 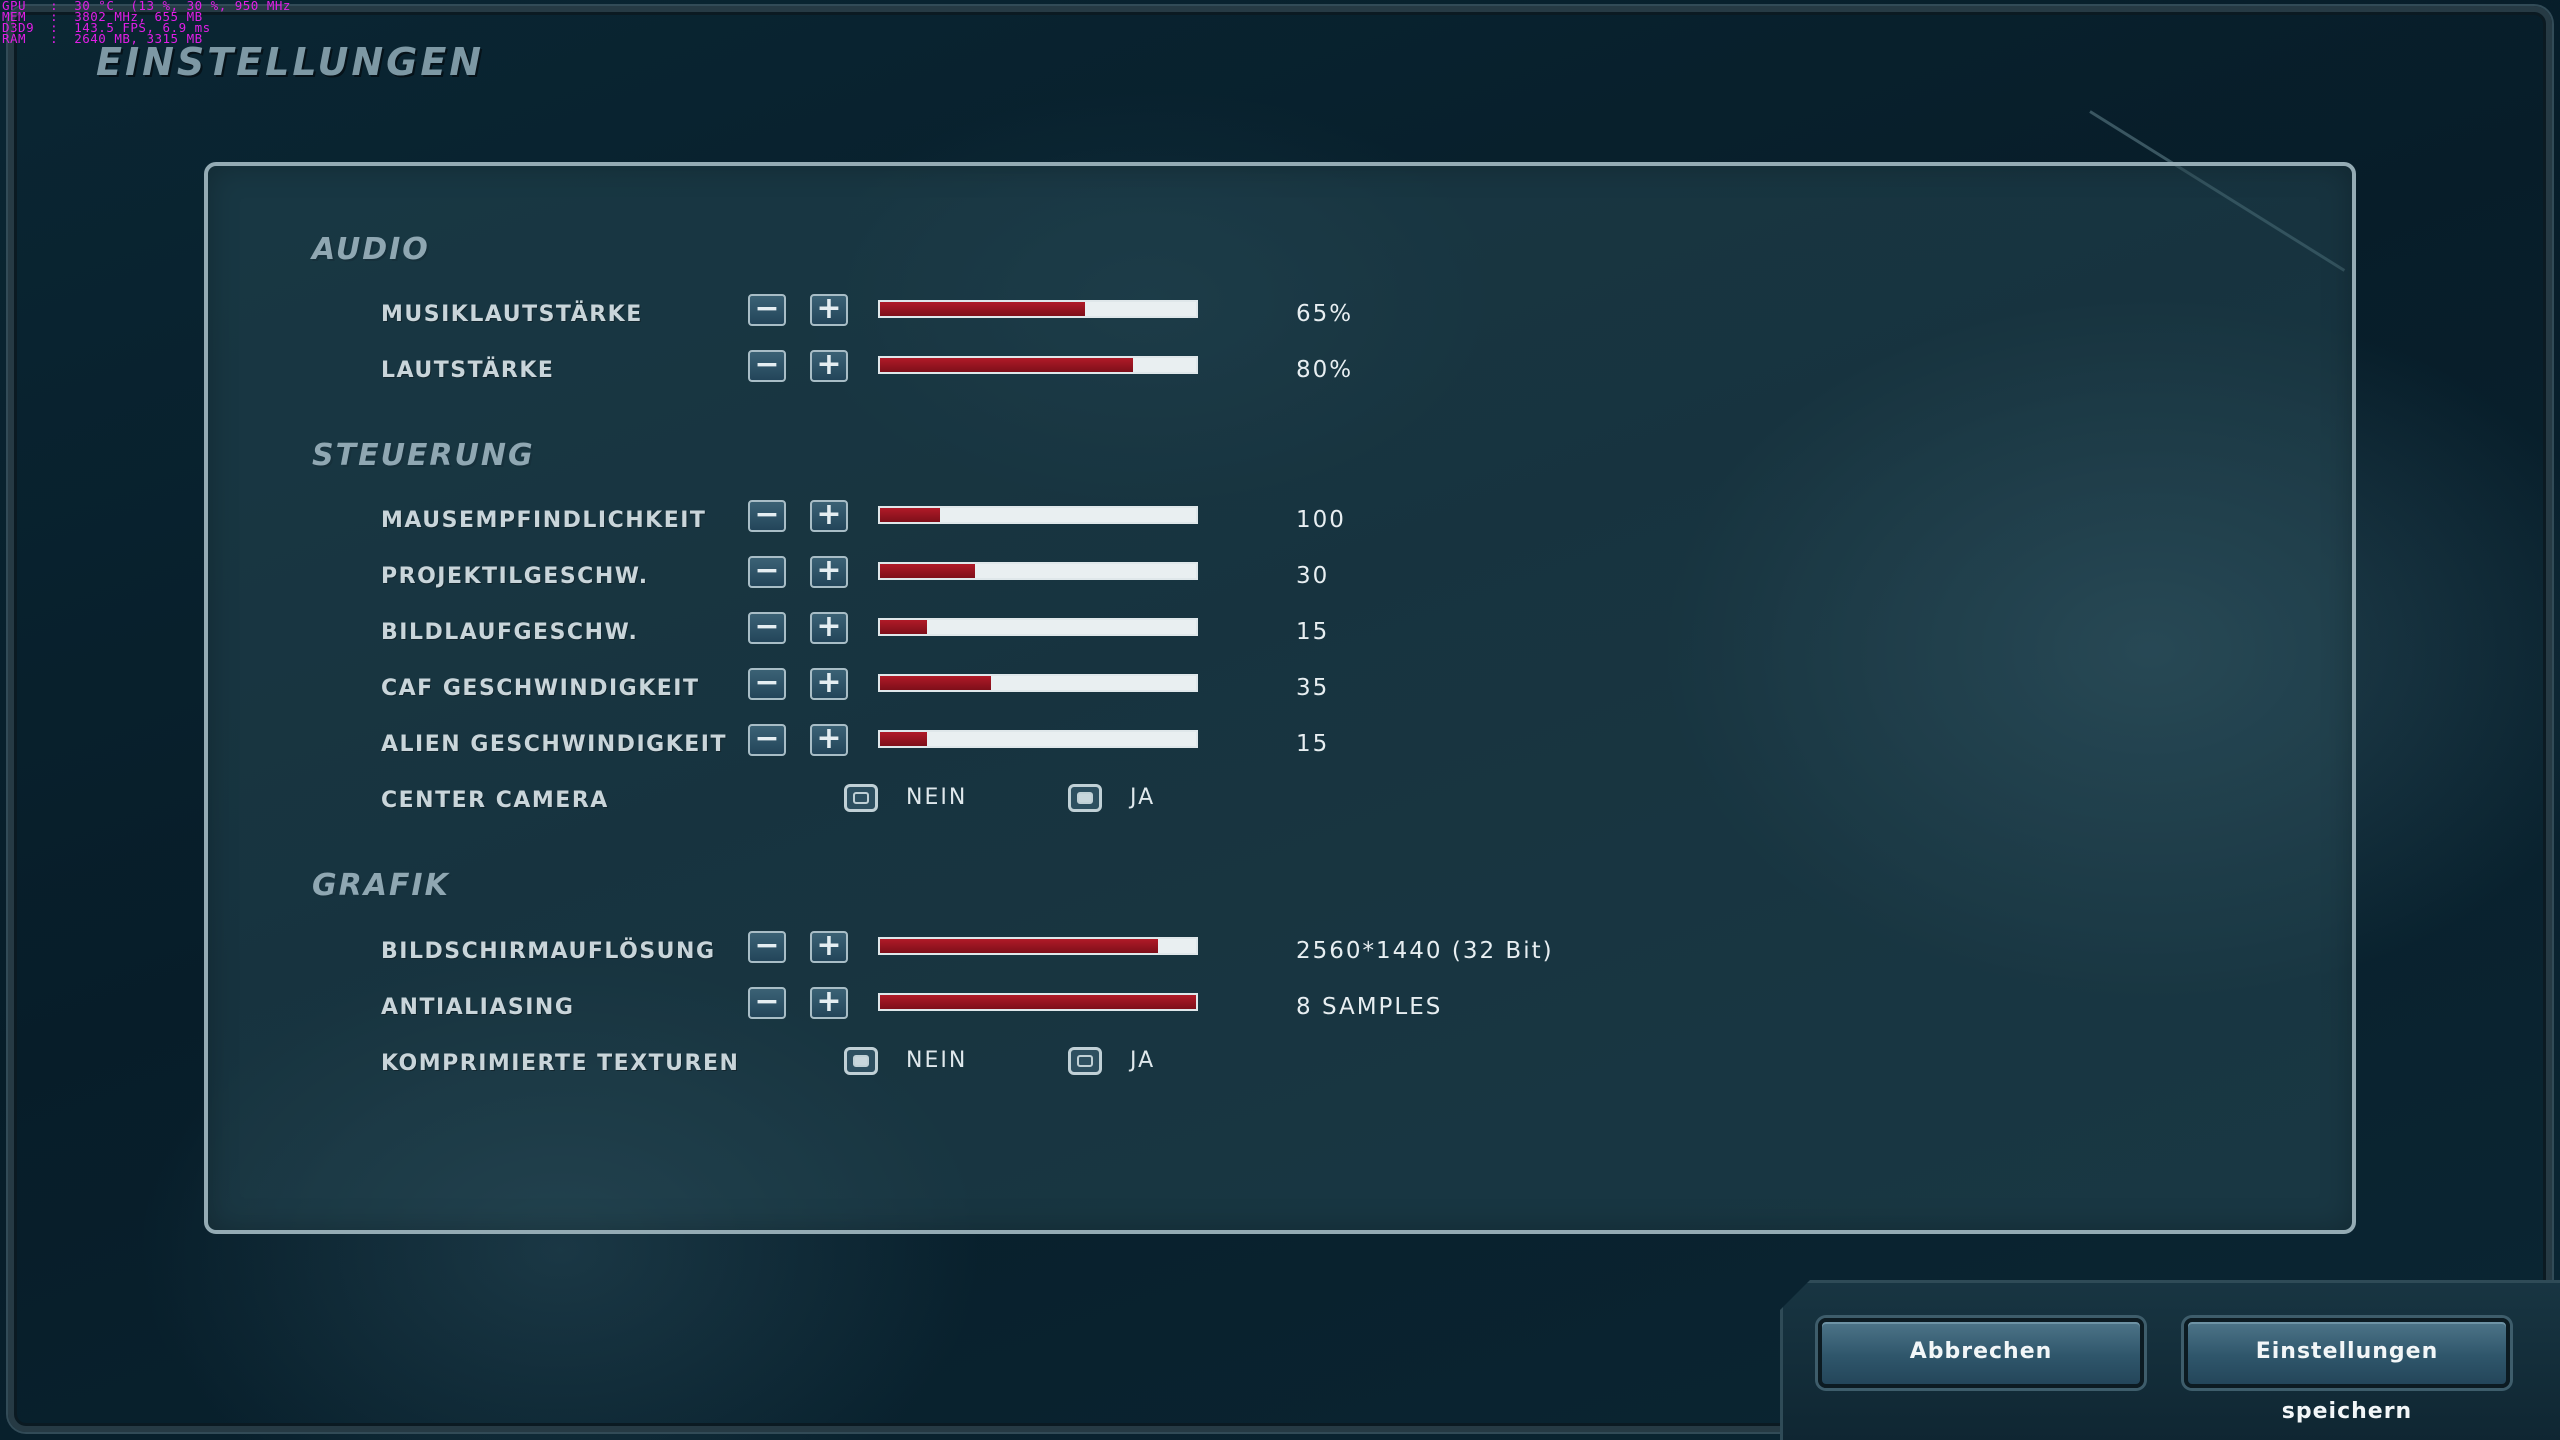 What do you see at coordinates (560, 1063) in the screenshot?
I see `setting-label: KOMPRIMIERTE TEXTUREN` at bounding box center [560, 1063].